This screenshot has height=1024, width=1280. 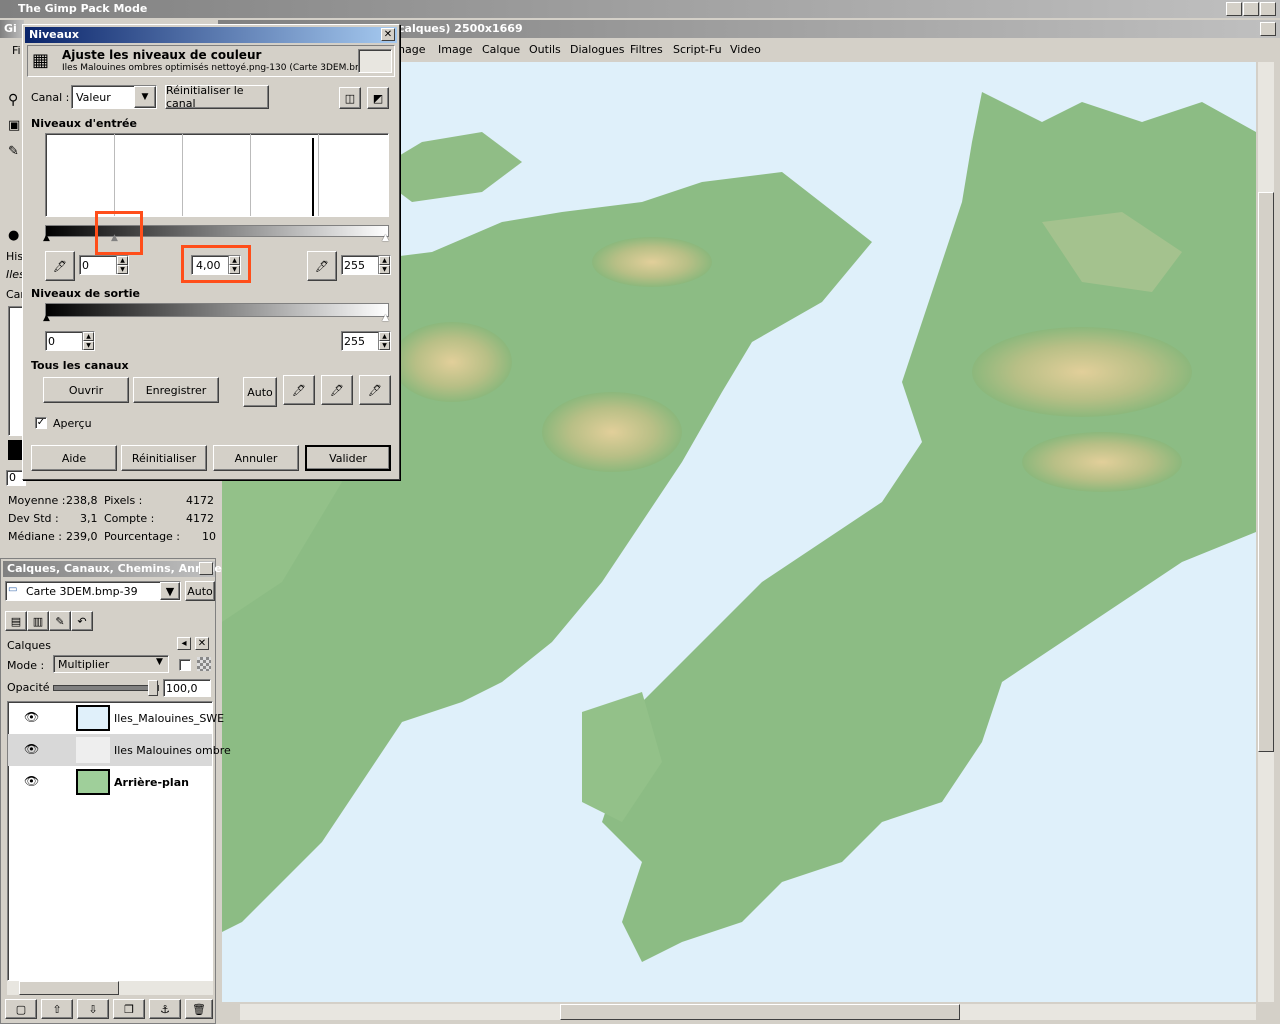 I want to click on menu-image: Image, so click(x=455, y=49).